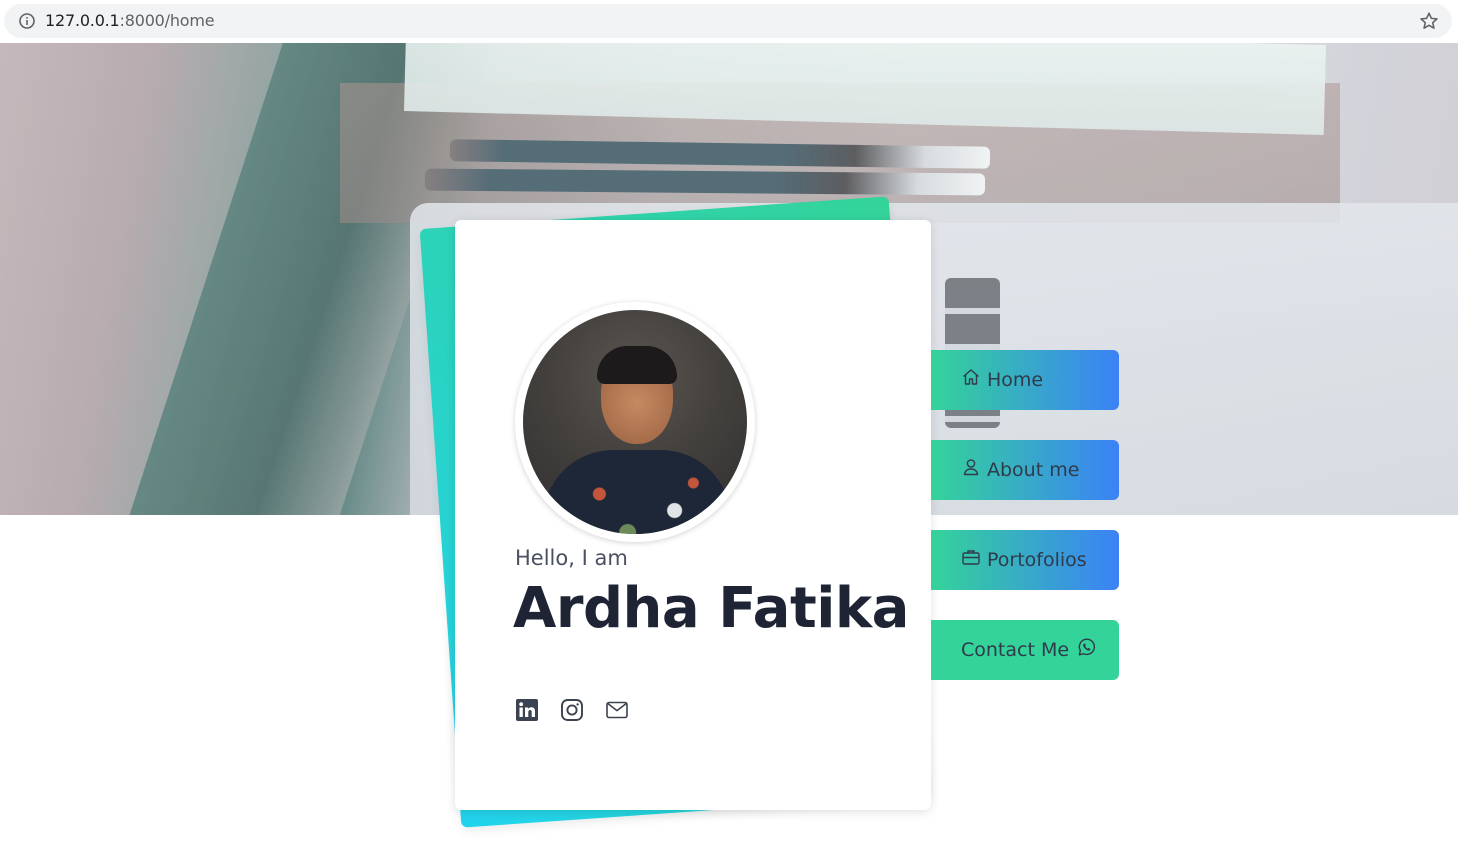 The height and width of the screenshot is (849, 1458). I want to click on mail-icon, so click(617, 710).